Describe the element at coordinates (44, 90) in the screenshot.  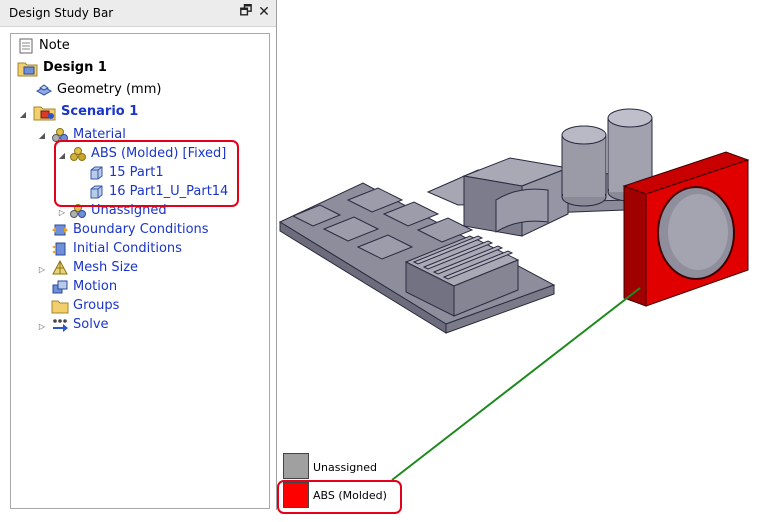
I see `geometry-icon` at that location.